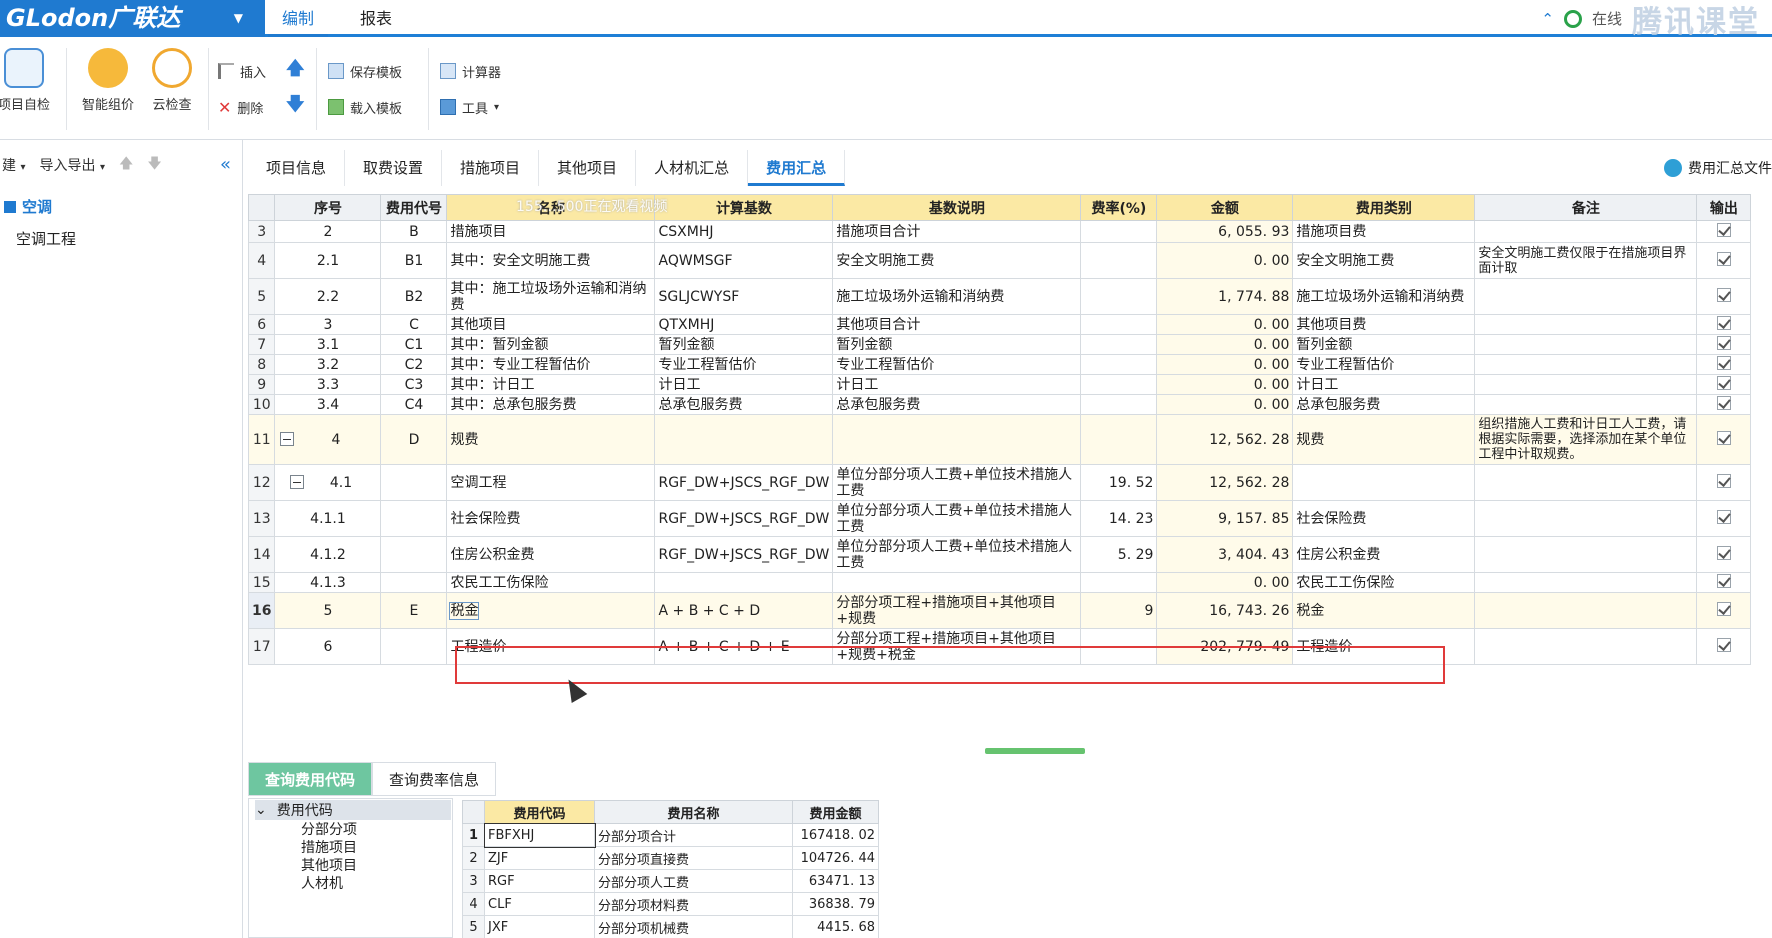 The height and width of the screenshot is (938, 1772). I want to click on cell-seq: 4.1.2, so click(328, 554).